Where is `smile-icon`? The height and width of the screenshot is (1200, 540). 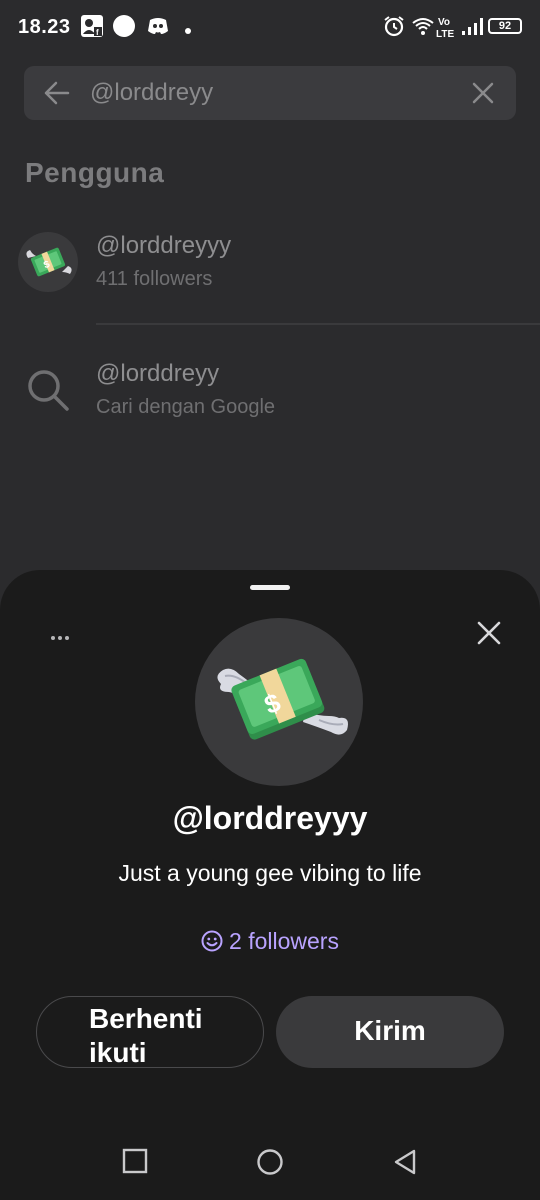 smile-icon is located at coordinates (212, 944).